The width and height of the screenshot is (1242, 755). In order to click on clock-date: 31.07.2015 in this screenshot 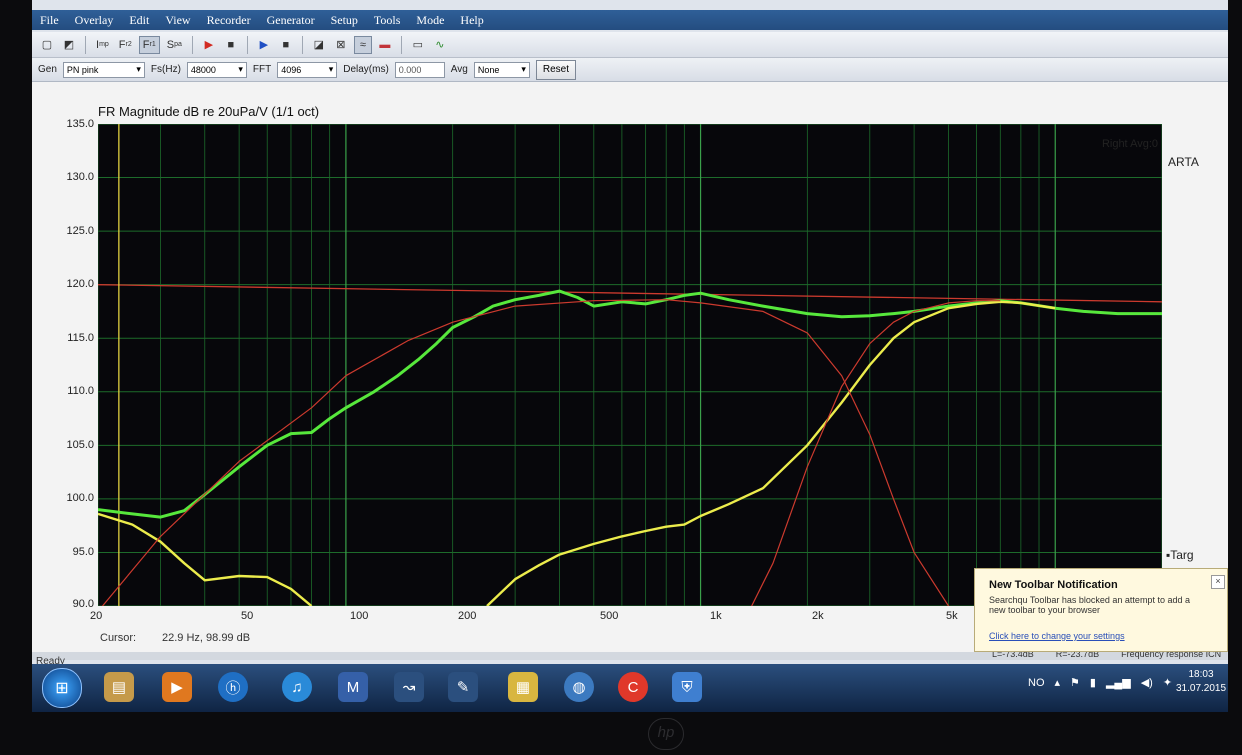, I will do `click(1201, 688)`.